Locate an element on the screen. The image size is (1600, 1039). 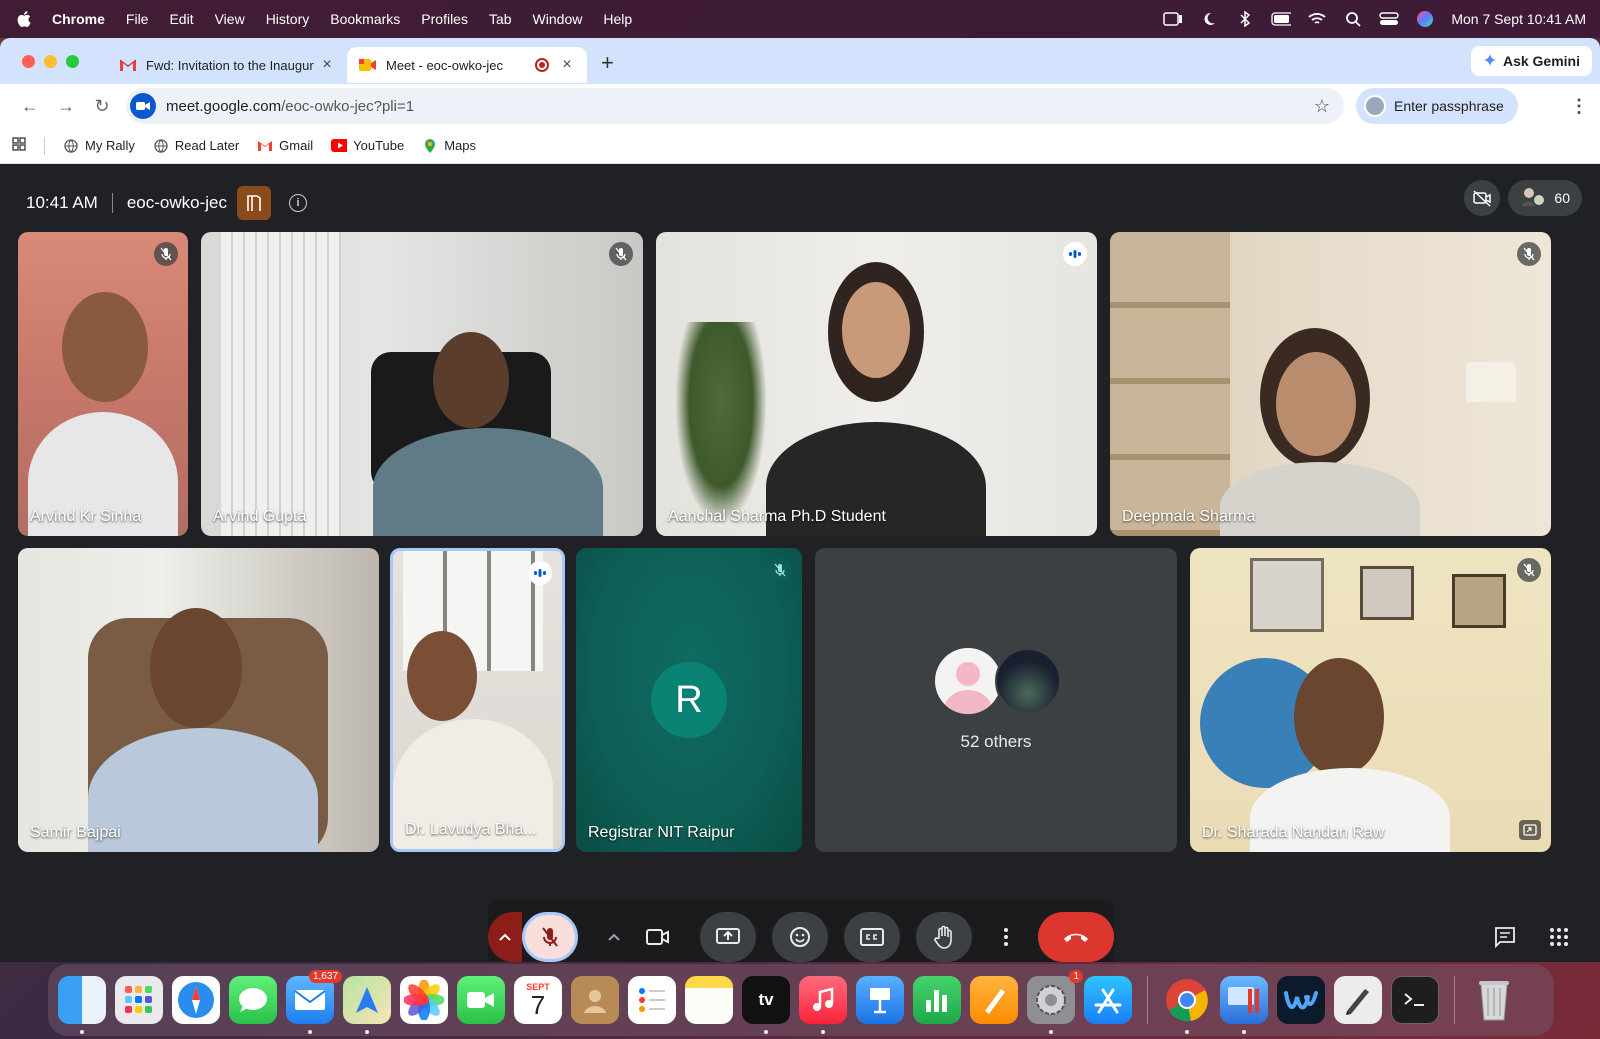
video-options-button is located at coordinates (614, 937).